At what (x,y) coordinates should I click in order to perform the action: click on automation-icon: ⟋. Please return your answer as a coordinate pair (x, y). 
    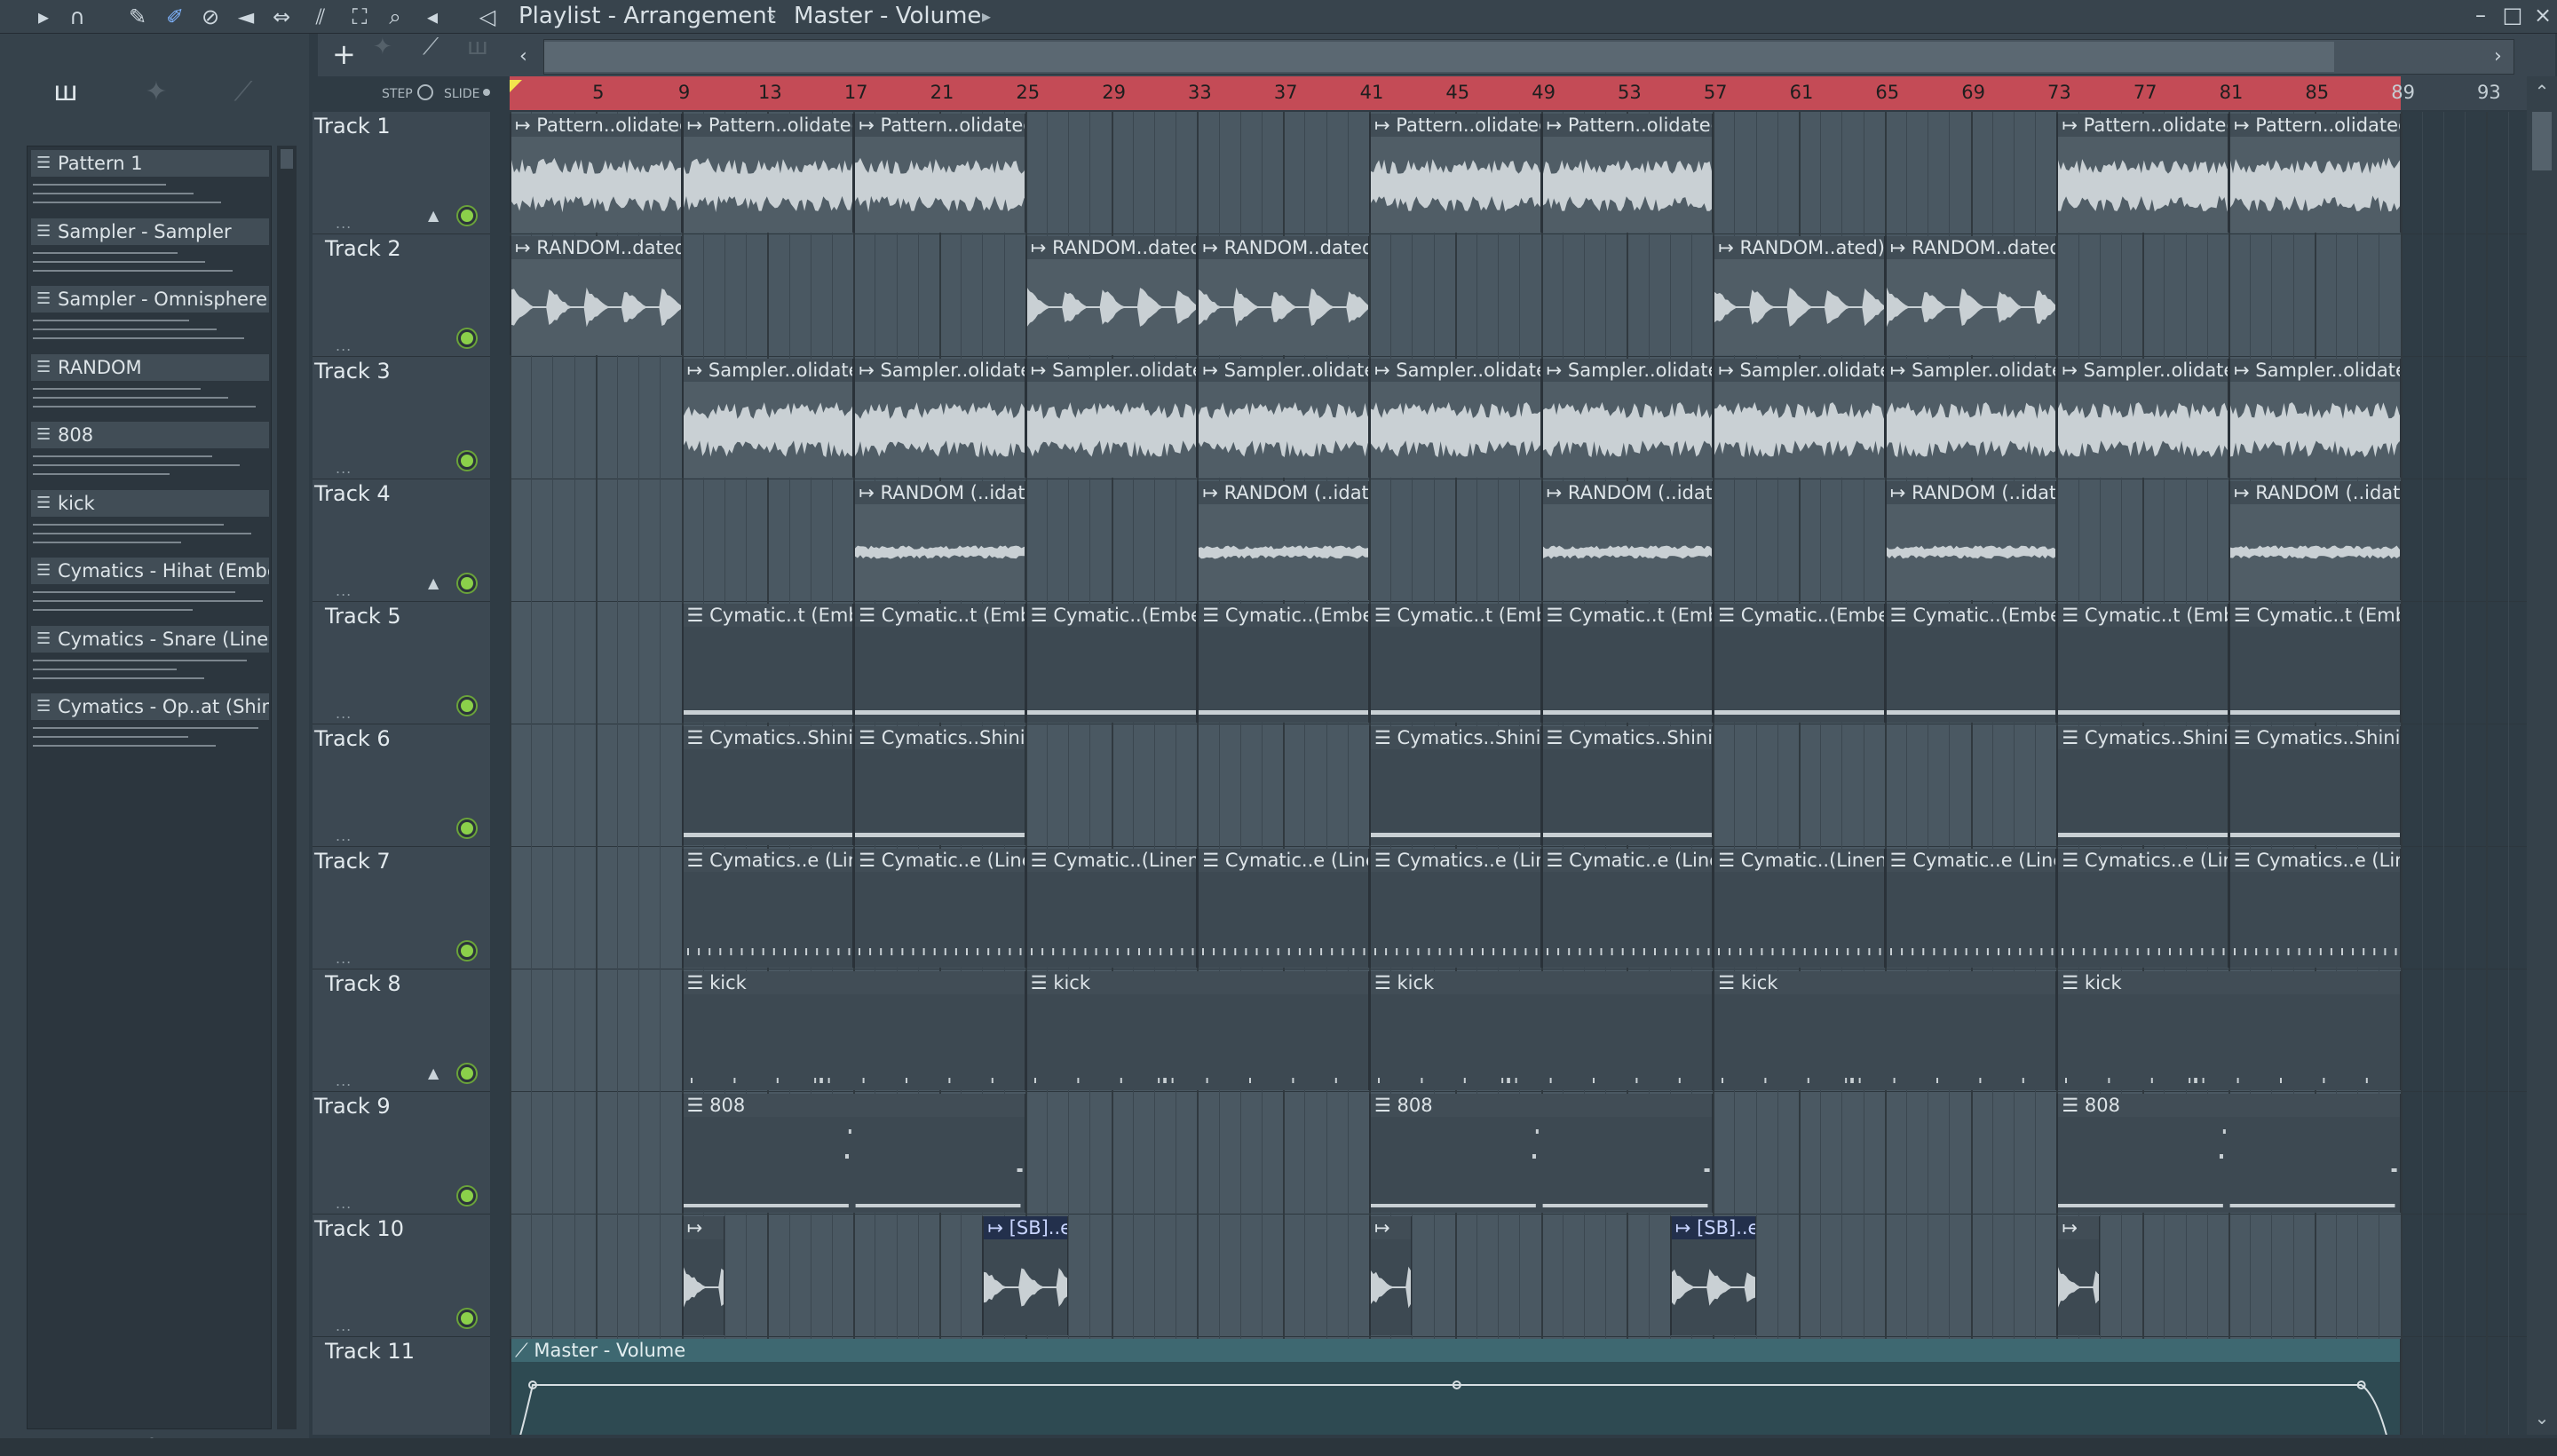
    Looking at the image, I should click on (243, 92).